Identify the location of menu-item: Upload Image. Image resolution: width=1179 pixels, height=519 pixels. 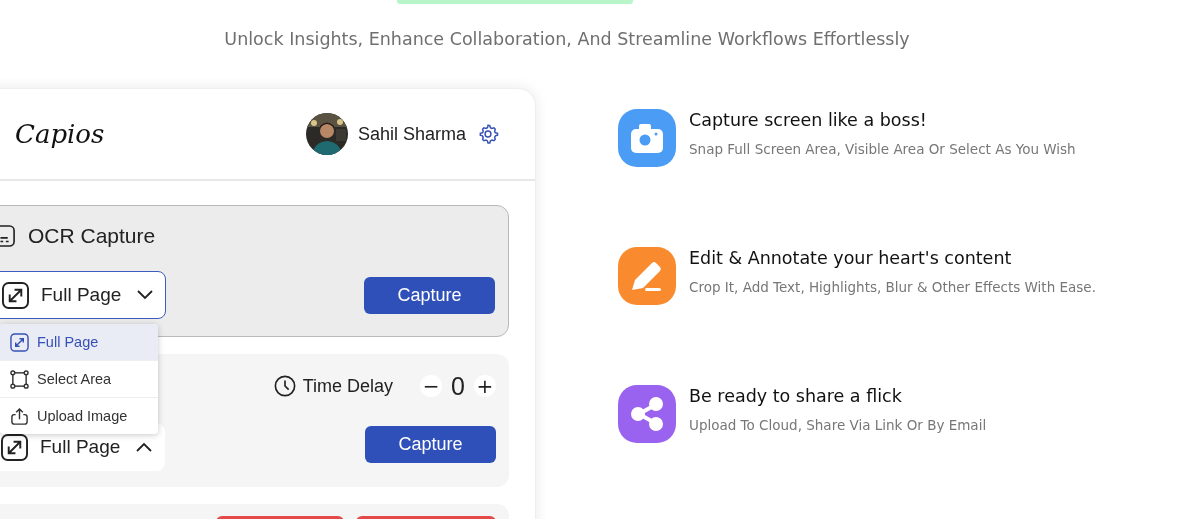
(79, 415).